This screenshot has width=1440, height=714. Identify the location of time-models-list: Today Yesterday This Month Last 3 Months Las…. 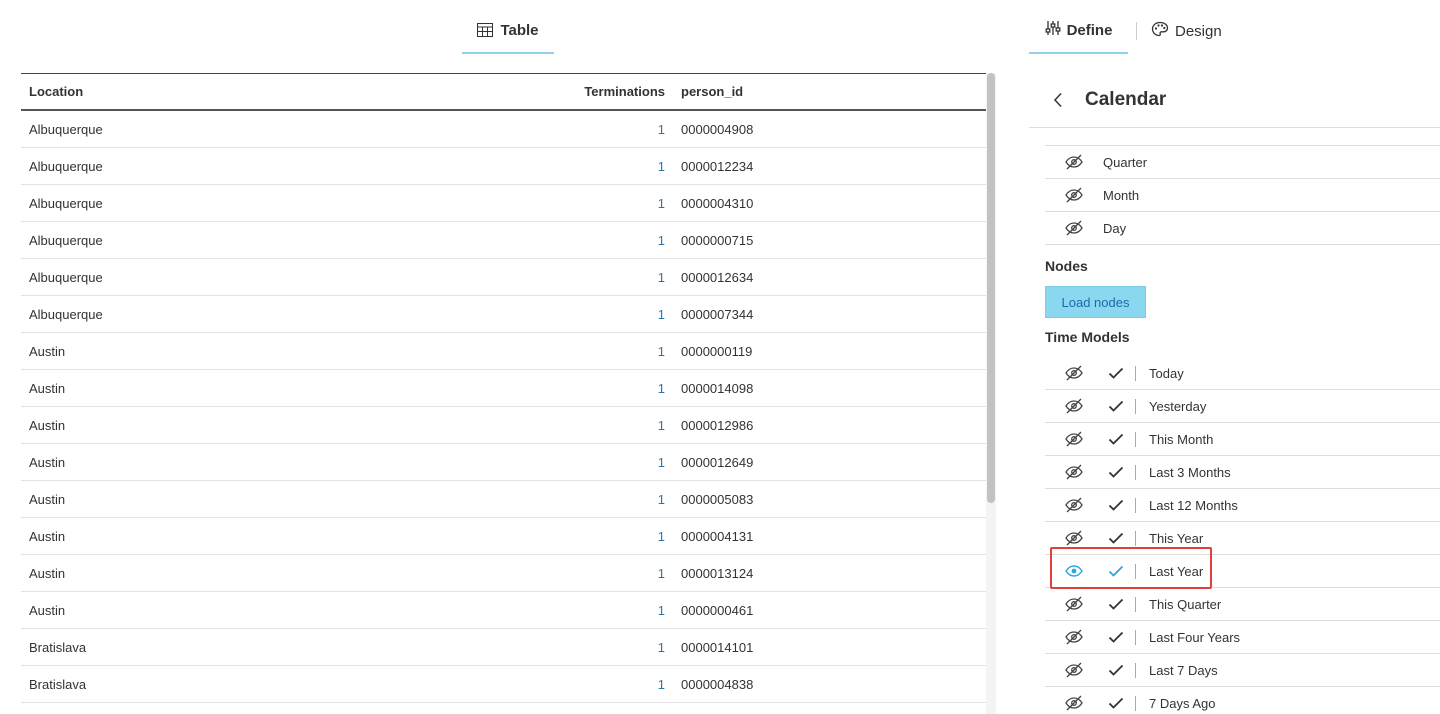
(1242, 535).